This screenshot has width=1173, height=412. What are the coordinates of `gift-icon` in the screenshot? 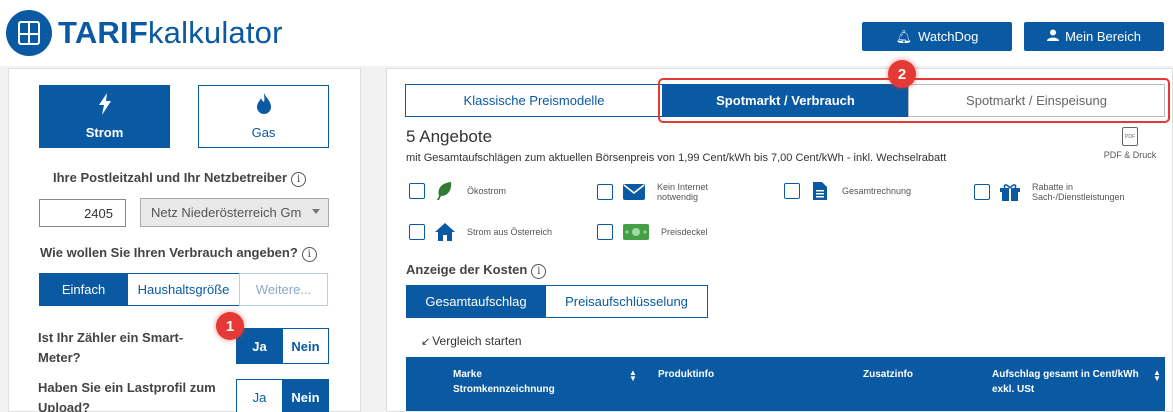 It's located at (1010, 192).